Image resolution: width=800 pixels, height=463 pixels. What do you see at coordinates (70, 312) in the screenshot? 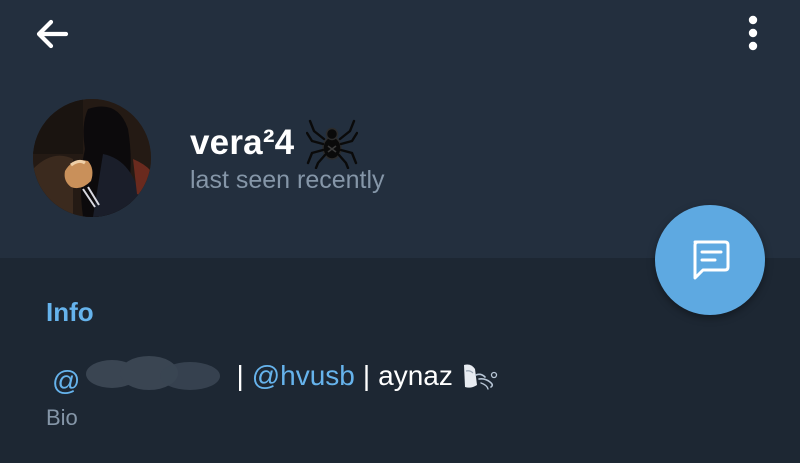
I see `info-section-title: Info` at bounding box center [70, 312].